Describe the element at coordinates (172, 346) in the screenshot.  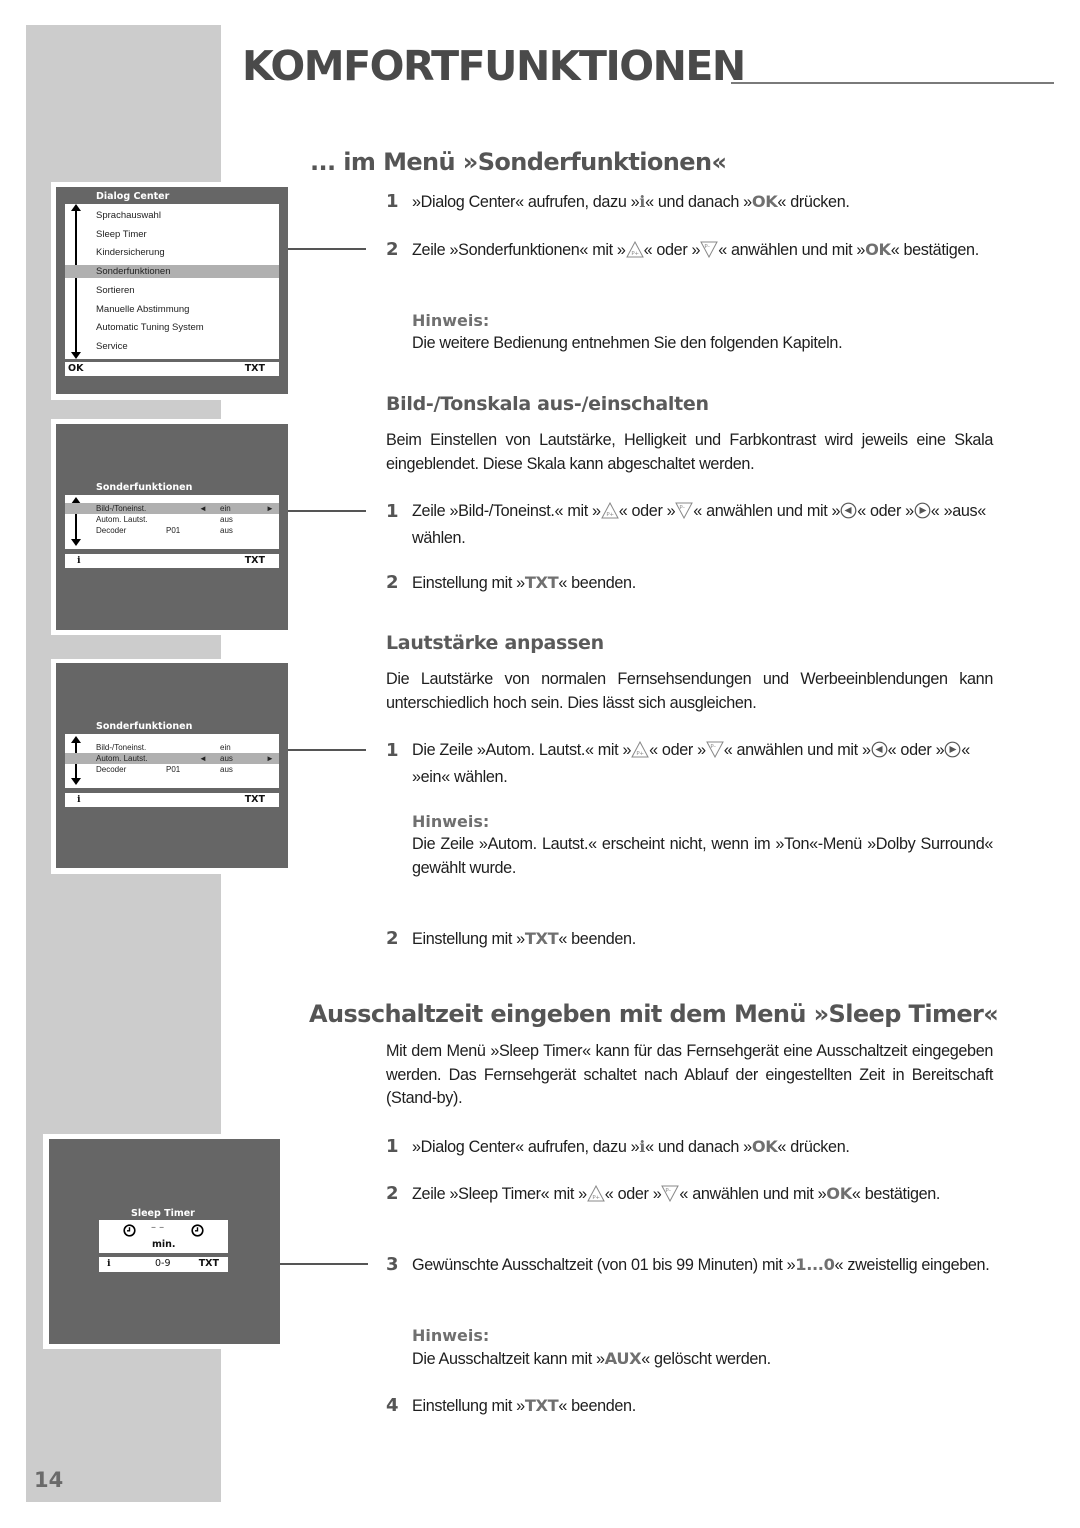
I see `menu-item: Service` at that location.